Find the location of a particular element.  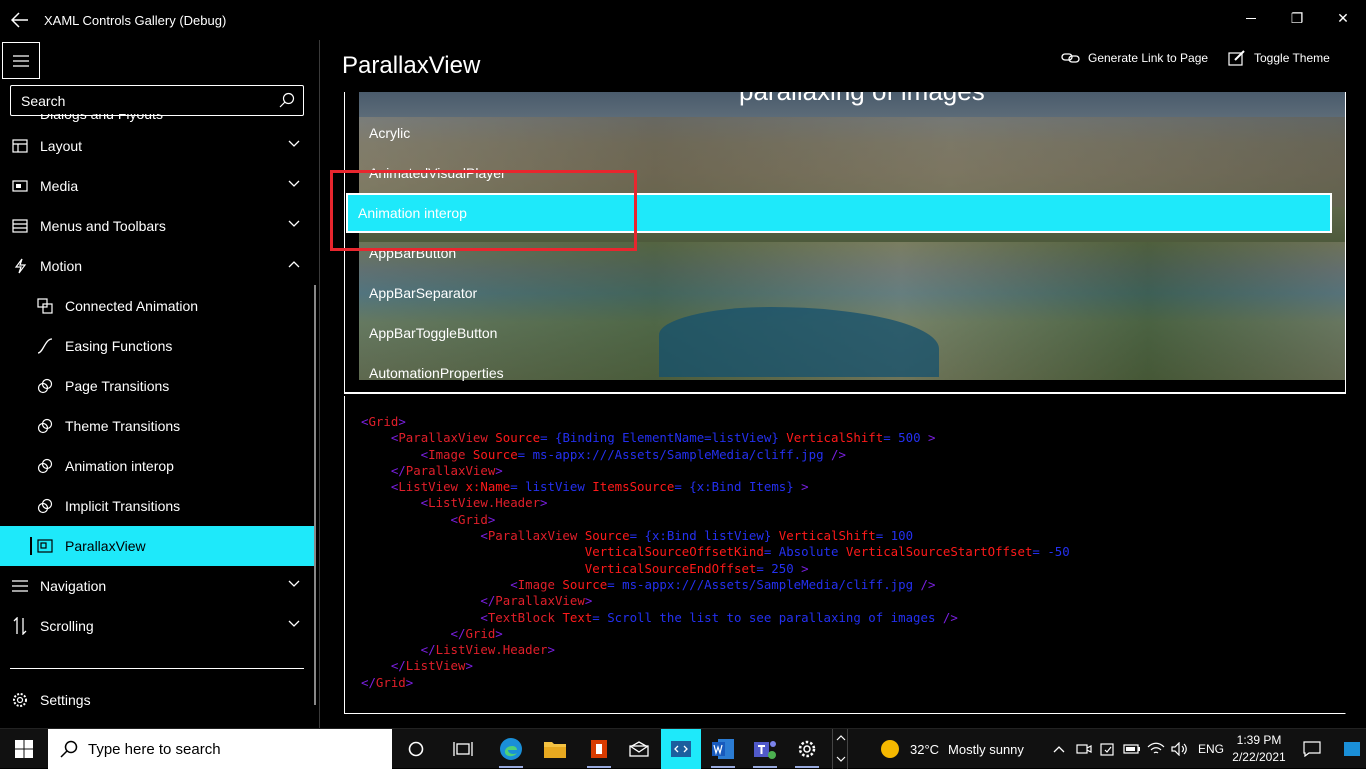

sidebar-item-label: Implicit Transitions is located at coordinates (123, 506).